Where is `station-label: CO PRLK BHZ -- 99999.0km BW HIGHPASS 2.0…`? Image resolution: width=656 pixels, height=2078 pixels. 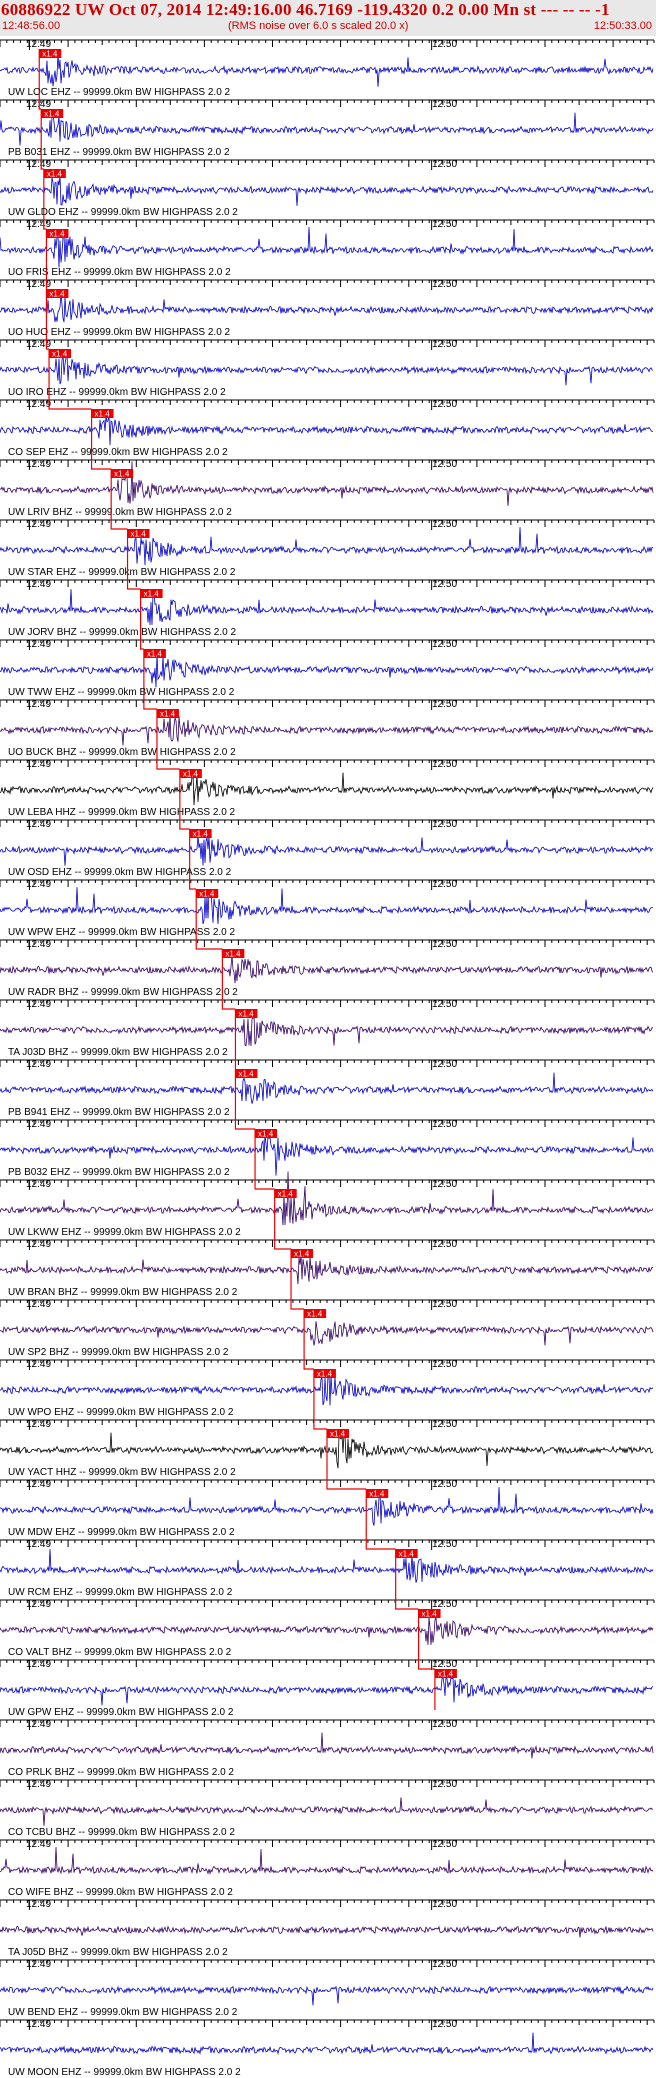 station-label: CO PRLK BHZ -- 99999.0km BW HIGHPASS 2.0… is located at coordinates (121, 1772).